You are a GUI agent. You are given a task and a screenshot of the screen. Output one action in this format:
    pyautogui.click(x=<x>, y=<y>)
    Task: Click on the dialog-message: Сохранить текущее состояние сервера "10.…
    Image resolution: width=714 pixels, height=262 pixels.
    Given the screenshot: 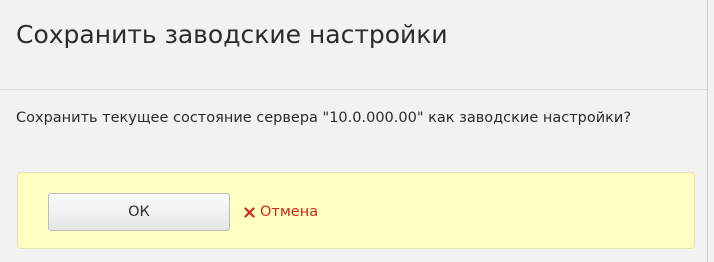 What is the action you would take?
    pyautogui.click(x=324, y=118)
    